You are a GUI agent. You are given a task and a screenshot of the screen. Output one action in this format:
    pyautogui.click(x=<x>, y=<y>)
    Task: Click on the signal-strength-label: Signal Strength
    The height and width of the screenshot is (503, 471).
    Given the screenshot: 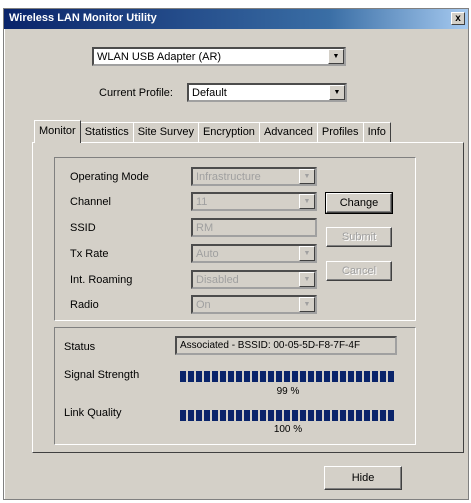 What is the action you would take?
    pyautogui.click(x=102, y=375)
    